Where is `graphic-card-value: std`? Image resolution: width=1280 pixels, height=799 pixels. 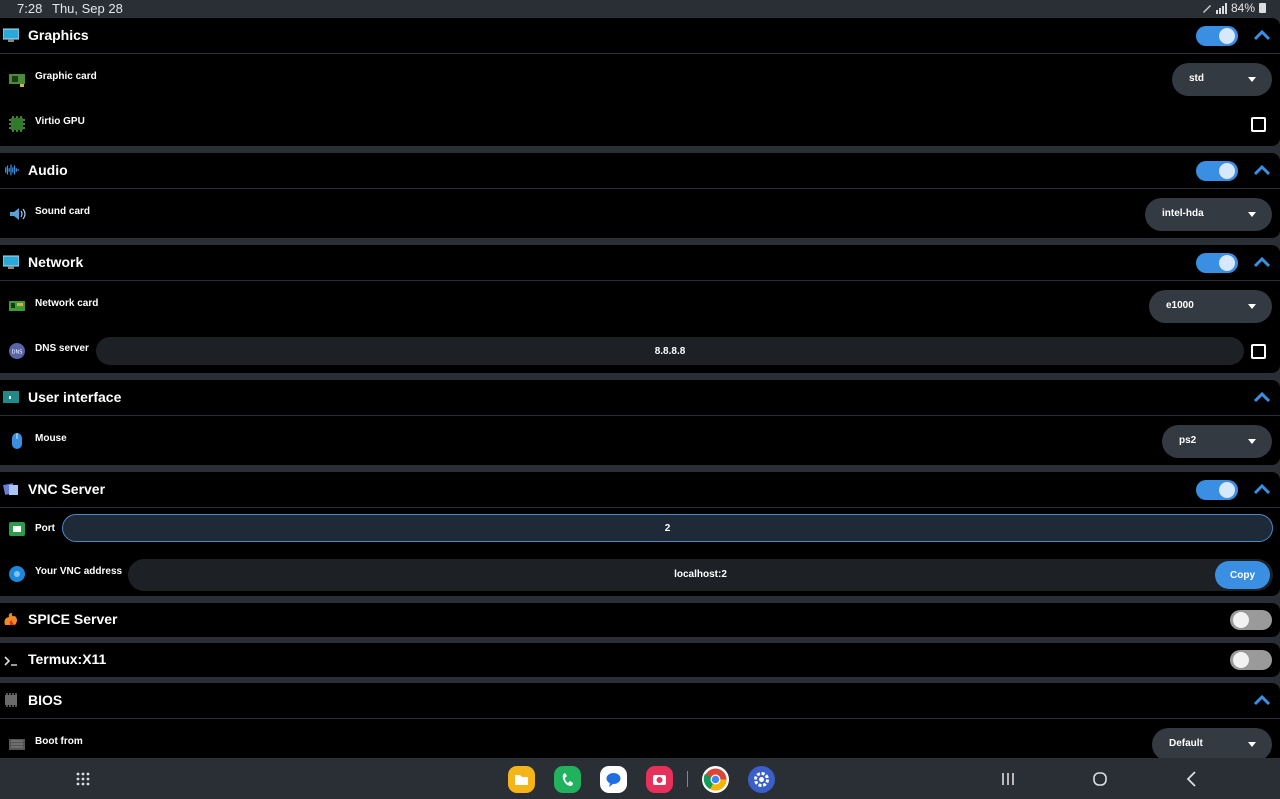 graphic-card-value: std is located at coordinates (1196, 78).